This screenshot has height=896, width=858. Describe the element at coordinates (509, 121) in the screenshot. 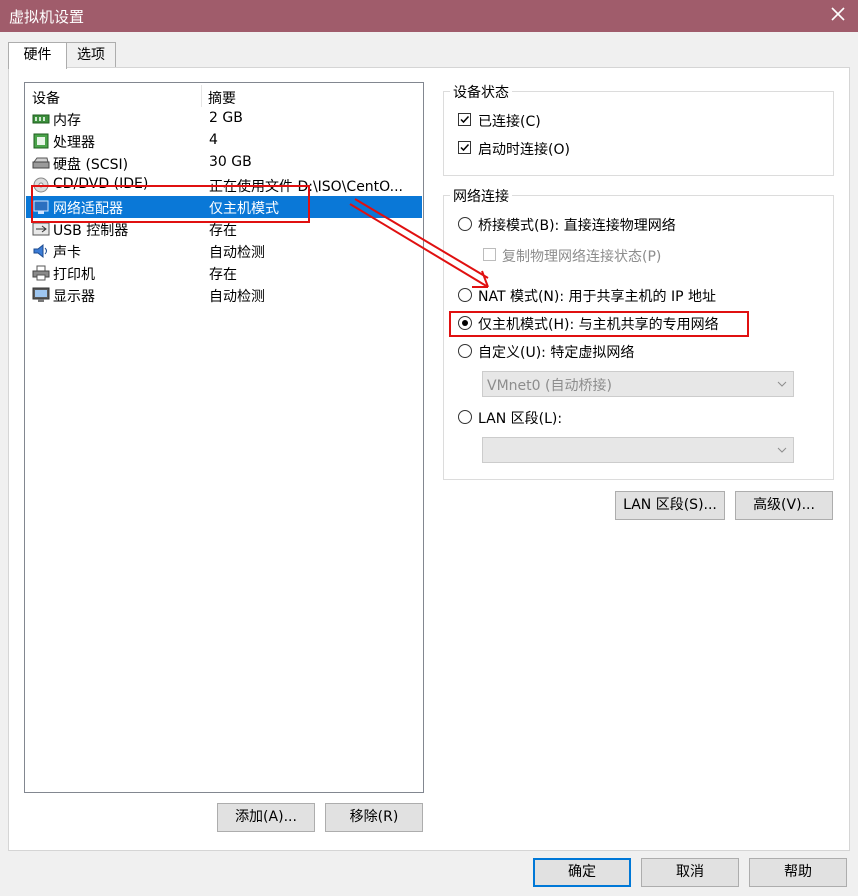

I see `connected-label: 已连接(C)` at that location.